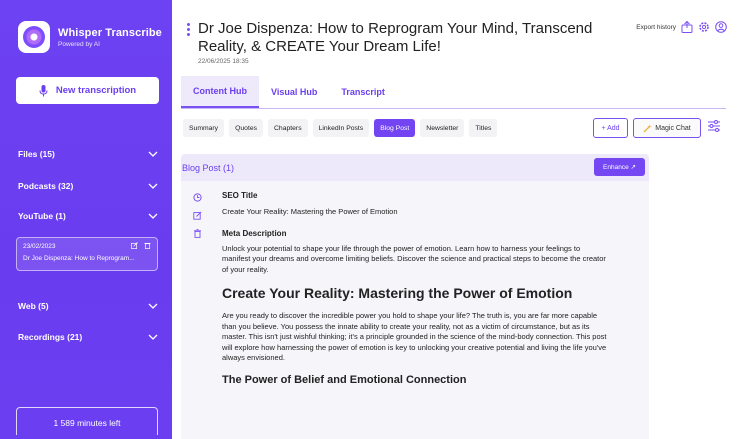 This screenshot has width=751, height=439. I want to click on subtab-linkedin-posts: LinkedIn Posts, so click(341, 128).